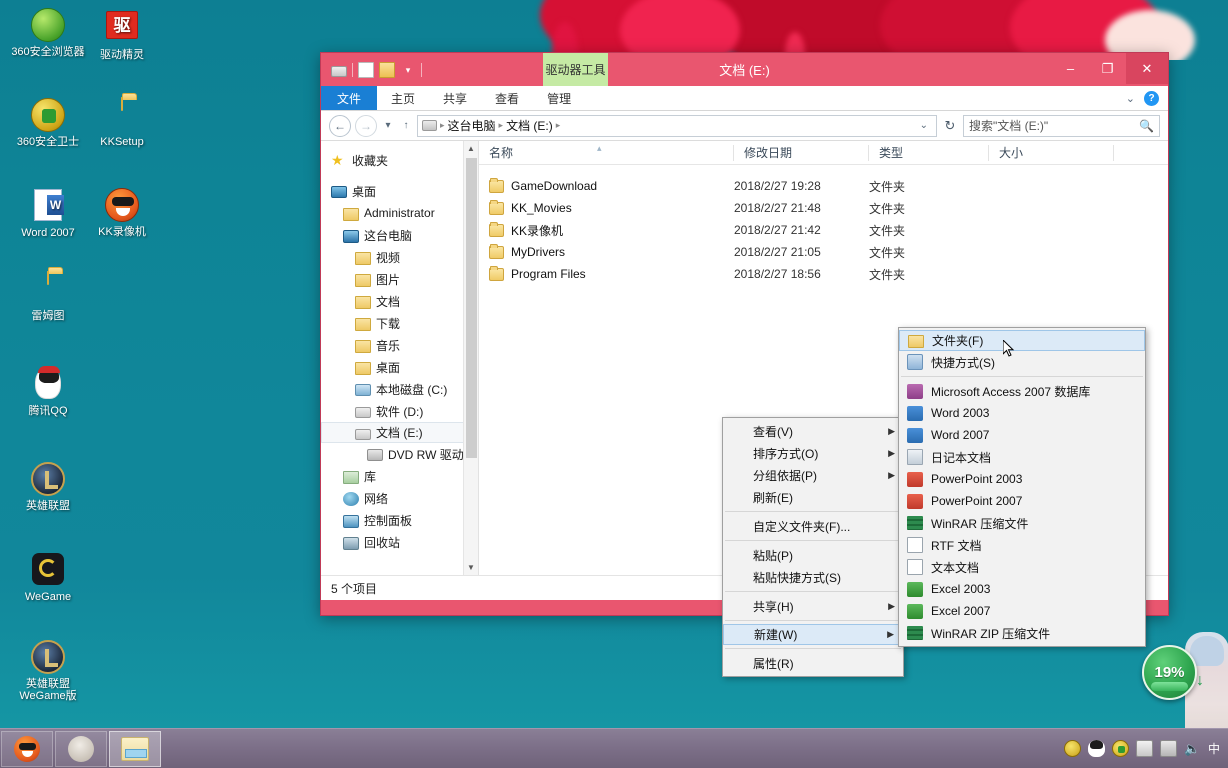 Image resolution: width=1228 pixels, height=768 pixels. I want to click on taskbar-button-app, so click(81, 748).